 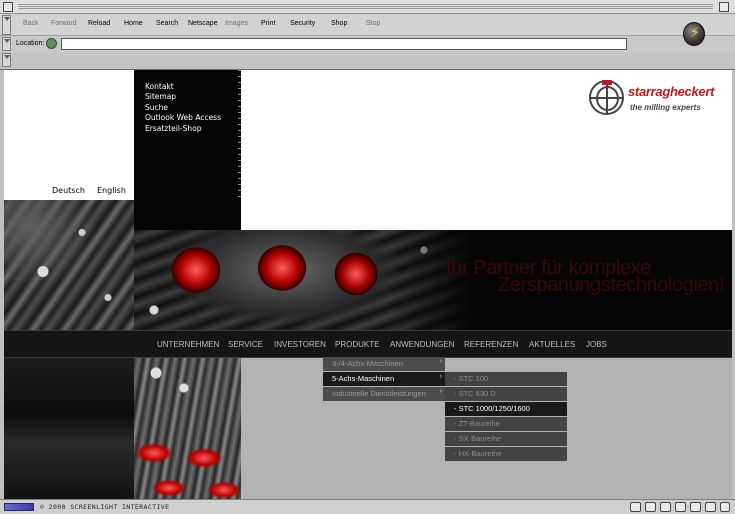 I want to click on submenu-item-label: Industrielle Dienstleistungen, so click(x=379, y=393).